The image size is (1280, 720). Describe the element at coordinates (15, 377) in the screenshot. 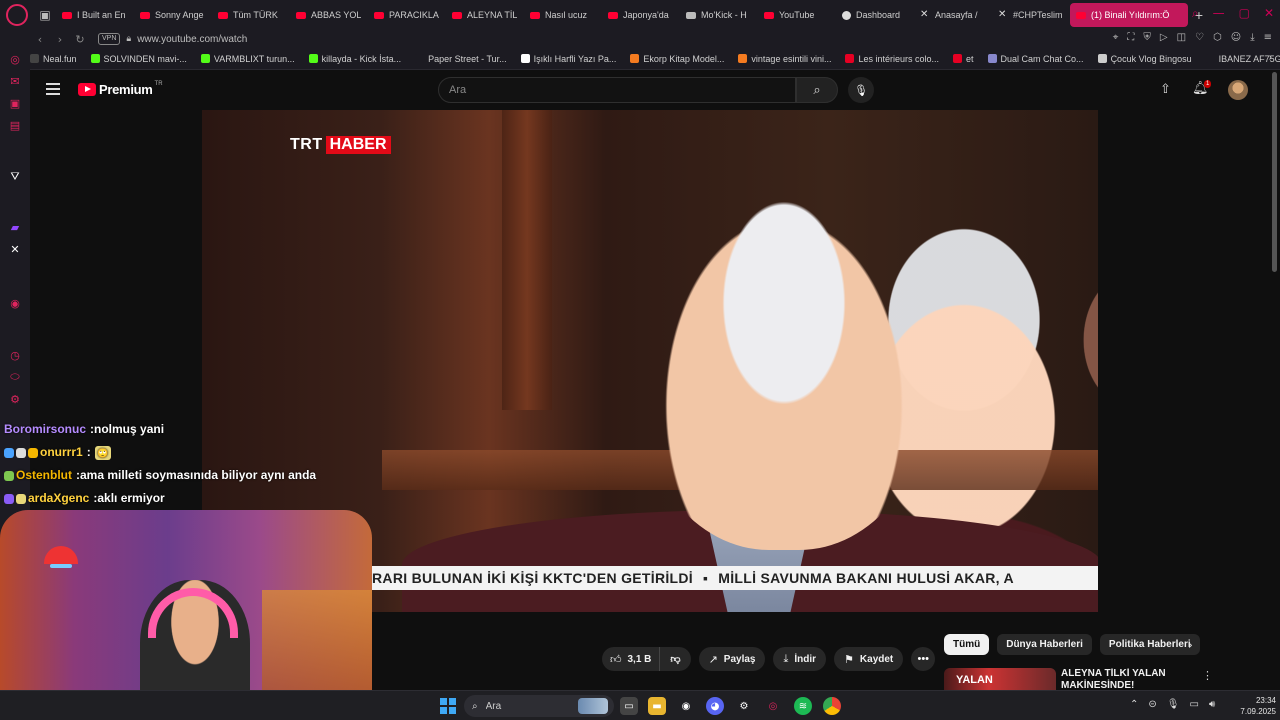

I see `chat-sidebar-icon: ⬭` at that location.